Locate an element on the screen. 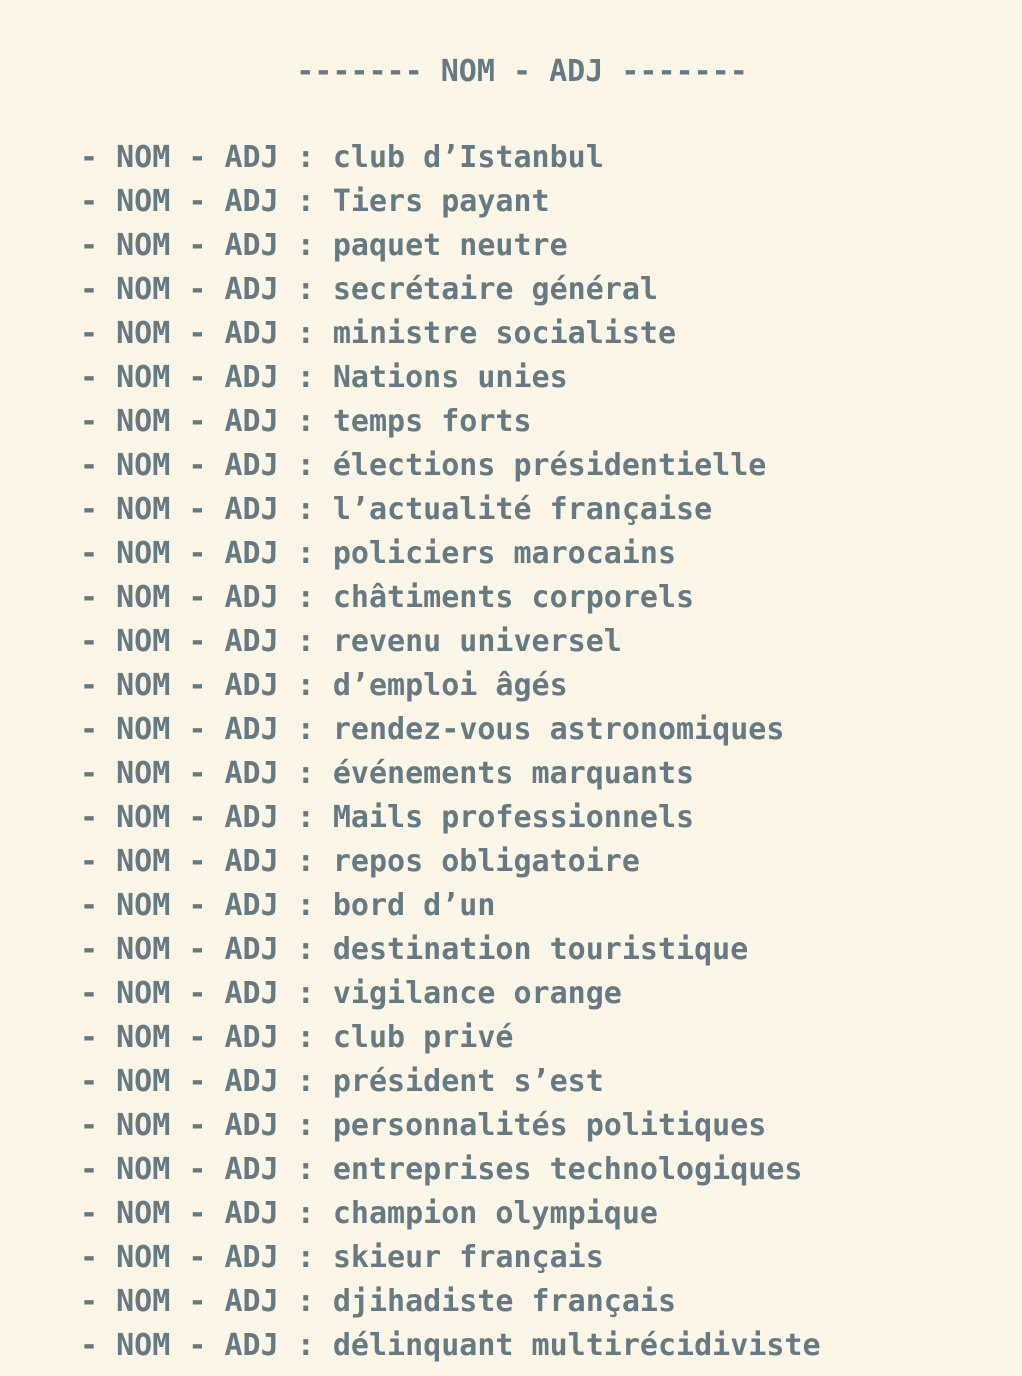 The height and width of the screenshot is (1376, 1022). entry-text: djihadiste français is located at coordinates (504, 1301).